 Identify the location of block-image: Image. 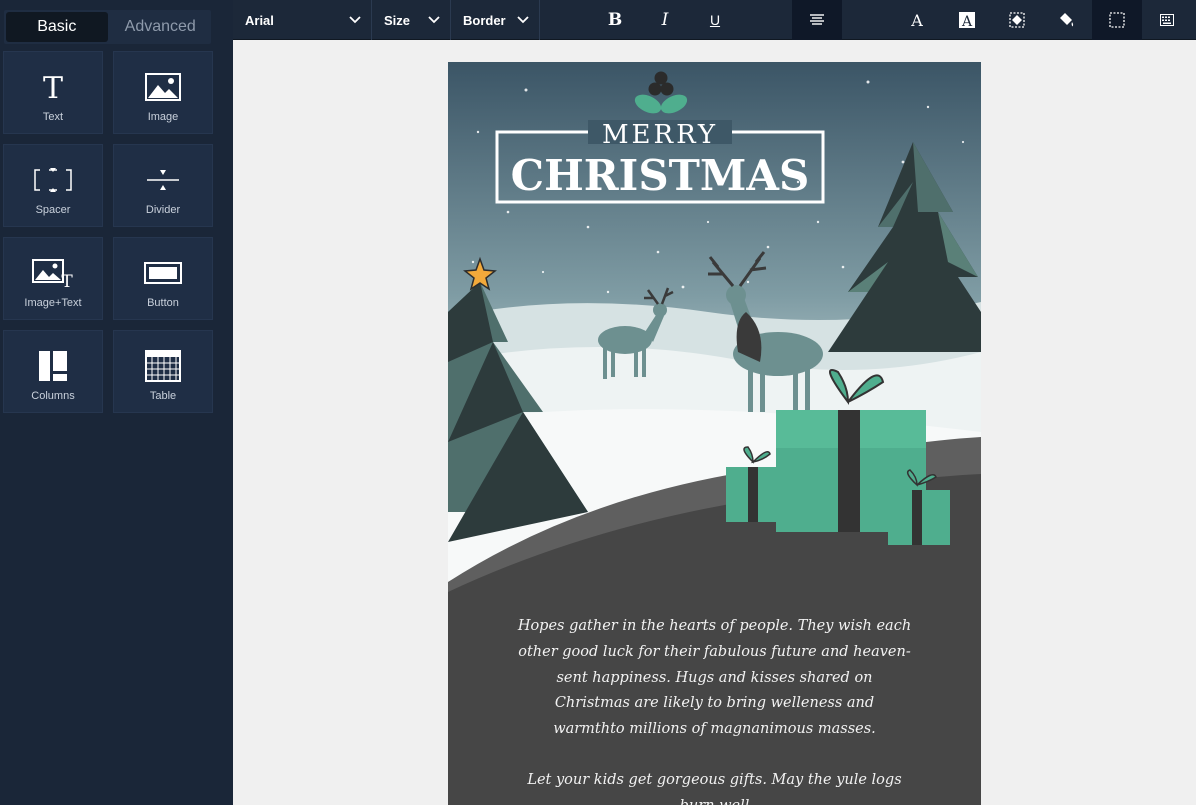
(163, 92).